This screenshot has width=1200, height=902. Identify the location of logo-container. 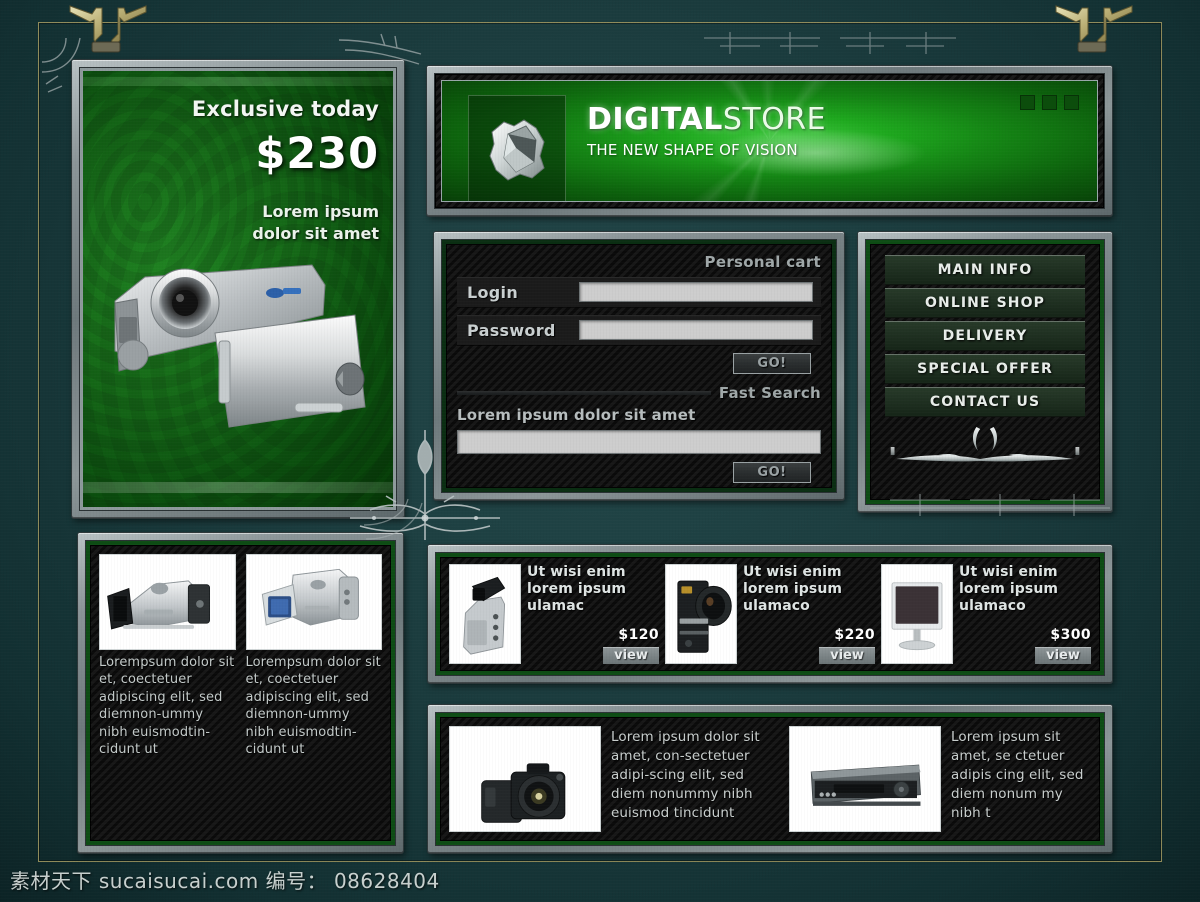
(517, 148).